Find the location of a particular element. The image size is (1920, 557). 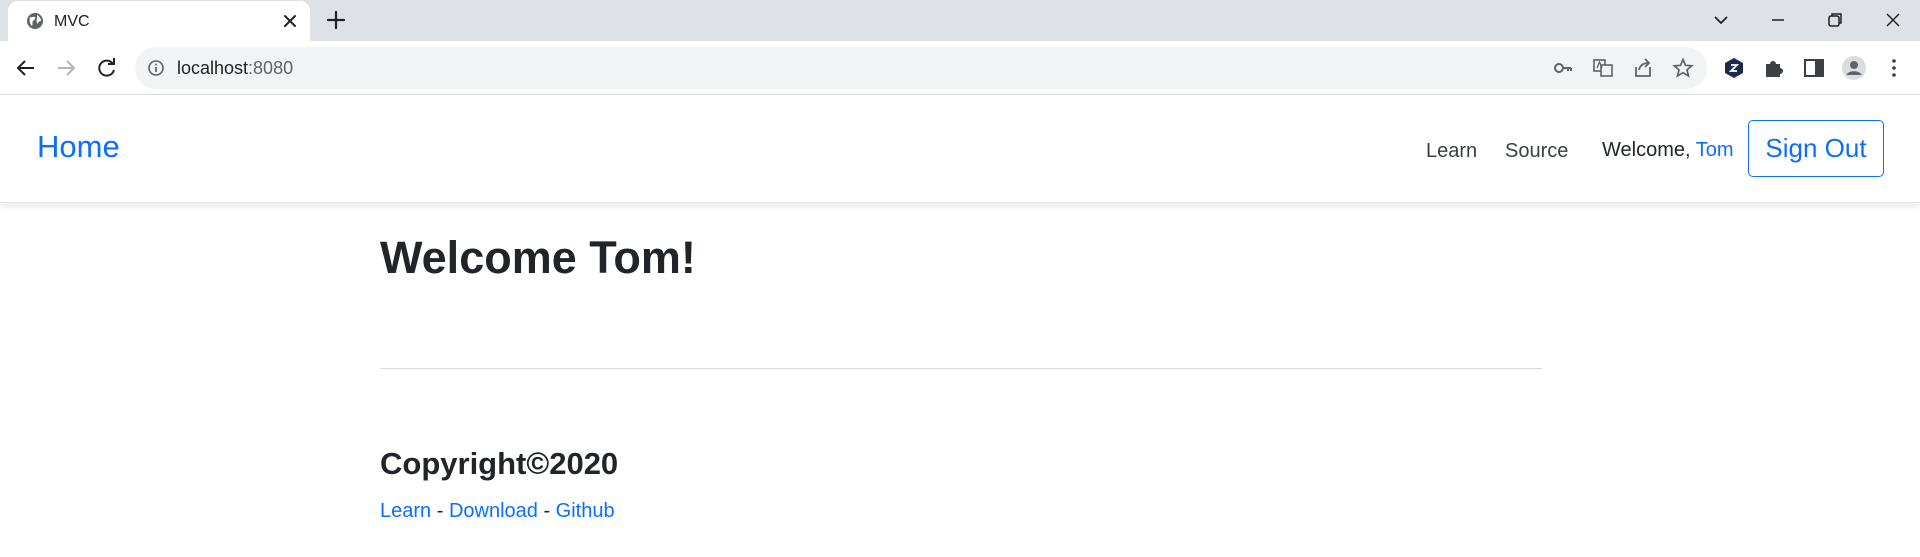

address-bar: localhost:8080 is located at coordinates (921, 68).